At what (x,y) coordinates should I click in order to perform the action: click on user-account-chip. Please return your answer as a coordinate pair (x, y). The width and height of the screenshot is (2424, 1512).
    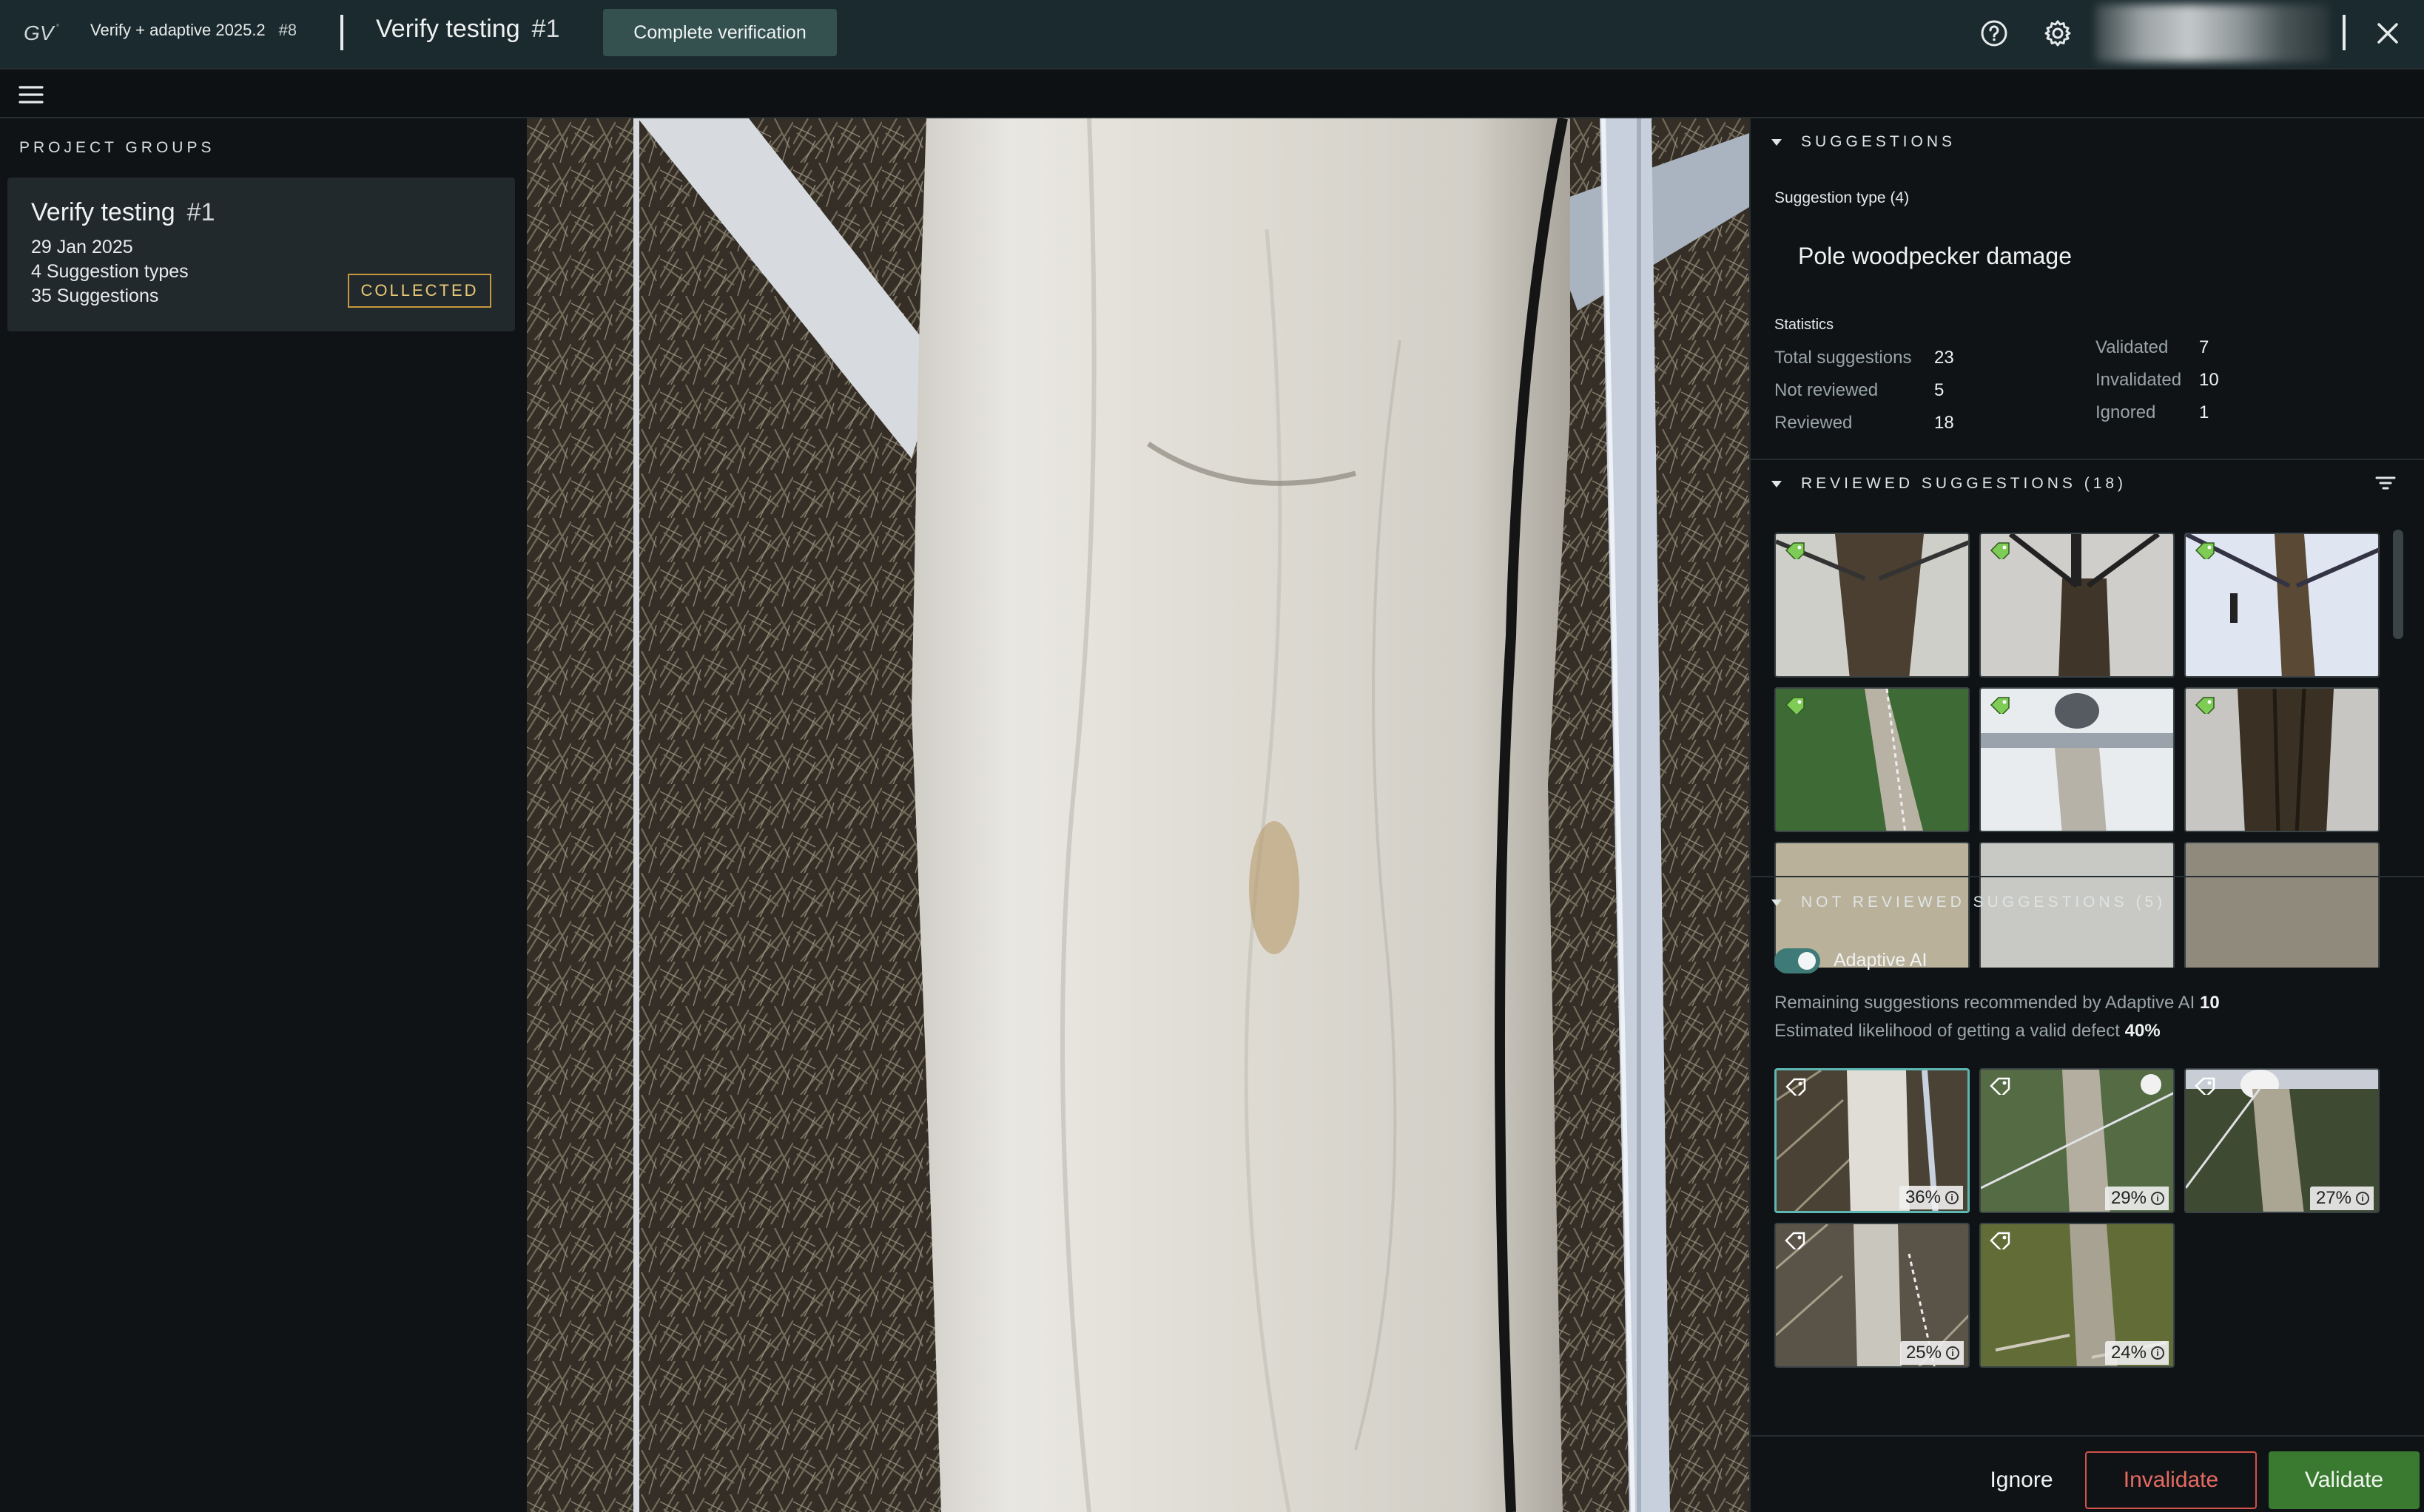
    Looking at the image, I should click on (2212, 33).